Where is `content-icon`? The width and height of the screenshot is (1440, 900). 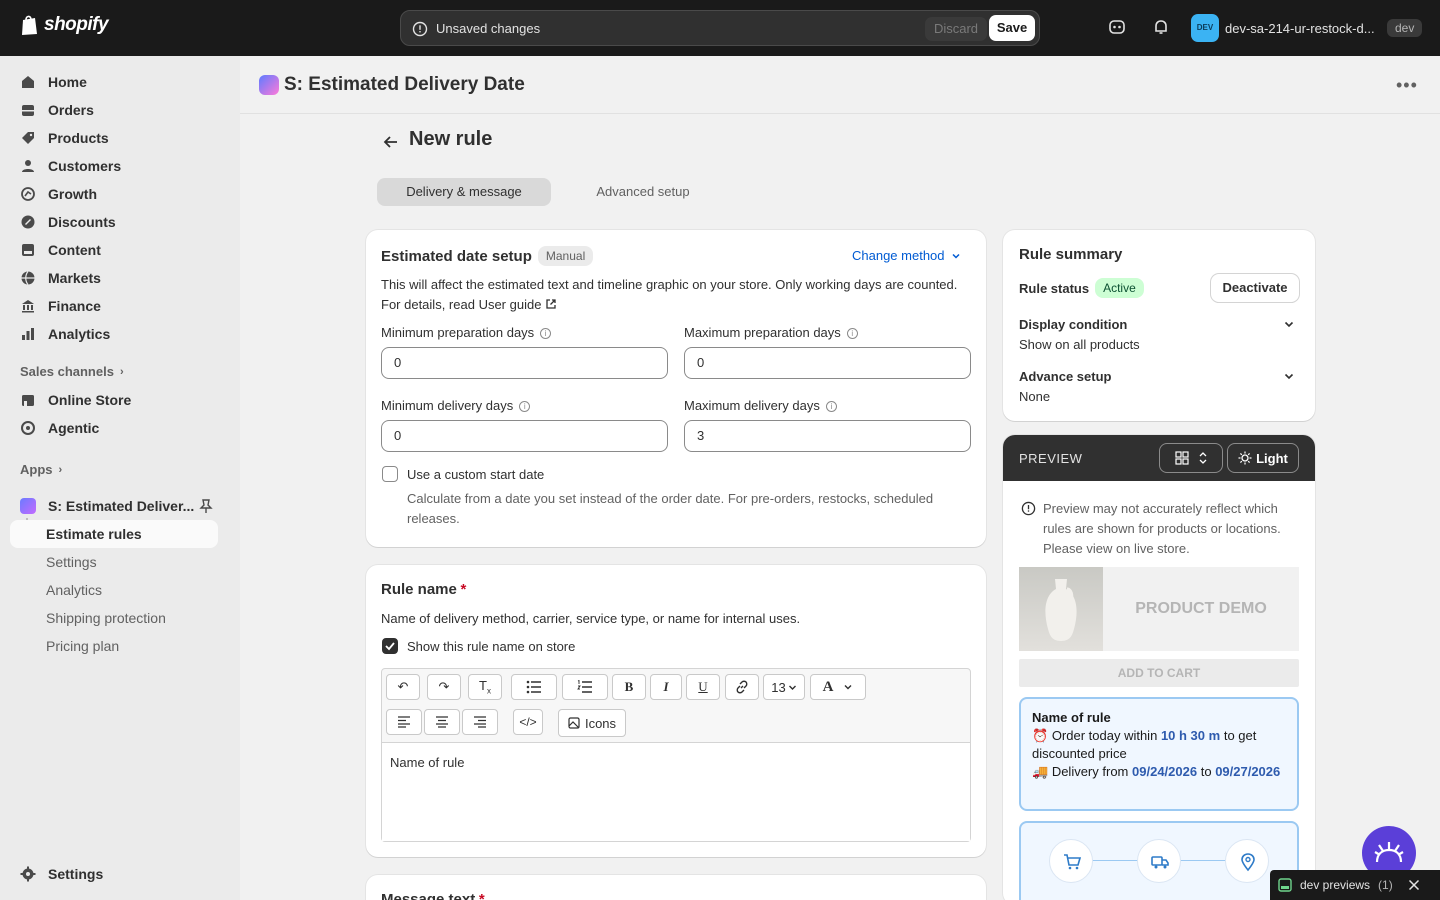
content-icon is located at coordinates (28, 250).